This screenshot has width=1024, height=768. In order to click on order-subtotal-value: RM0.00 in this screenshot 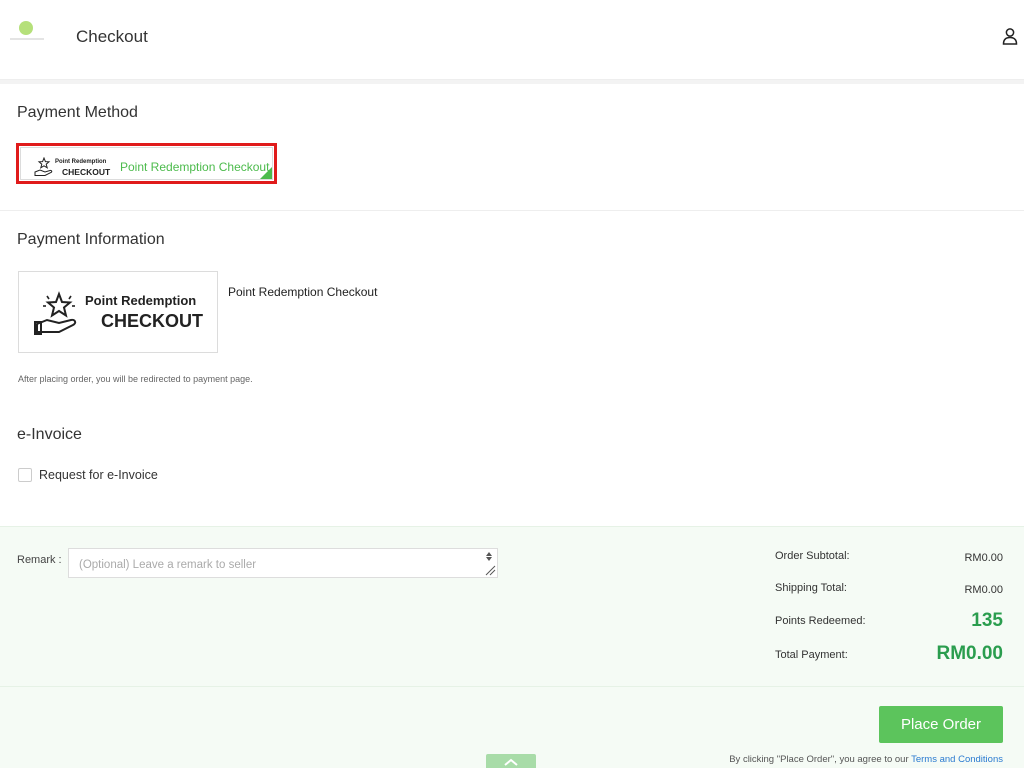, I will do `click(983, 558)`.